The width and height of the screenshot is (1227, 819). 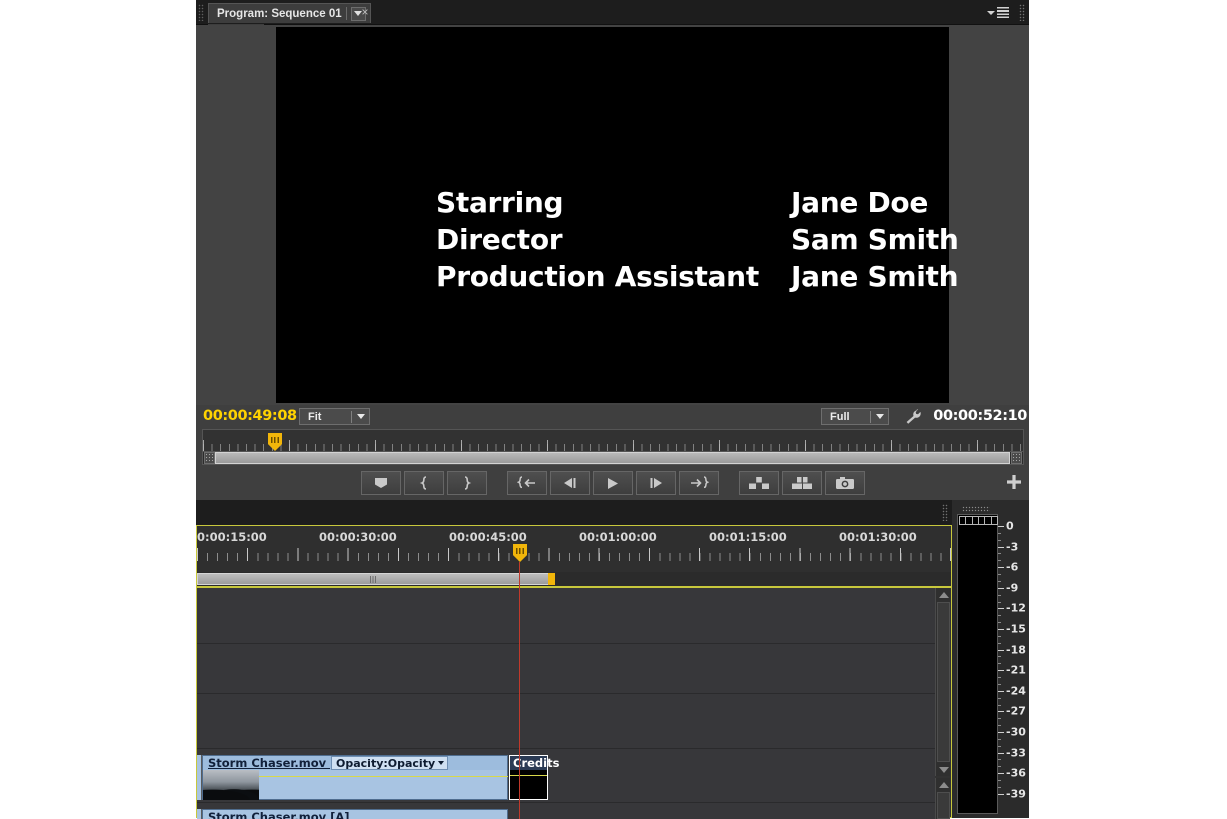 I want to click on zoom-scrollbar-thumb, so click(x=373, y=579).